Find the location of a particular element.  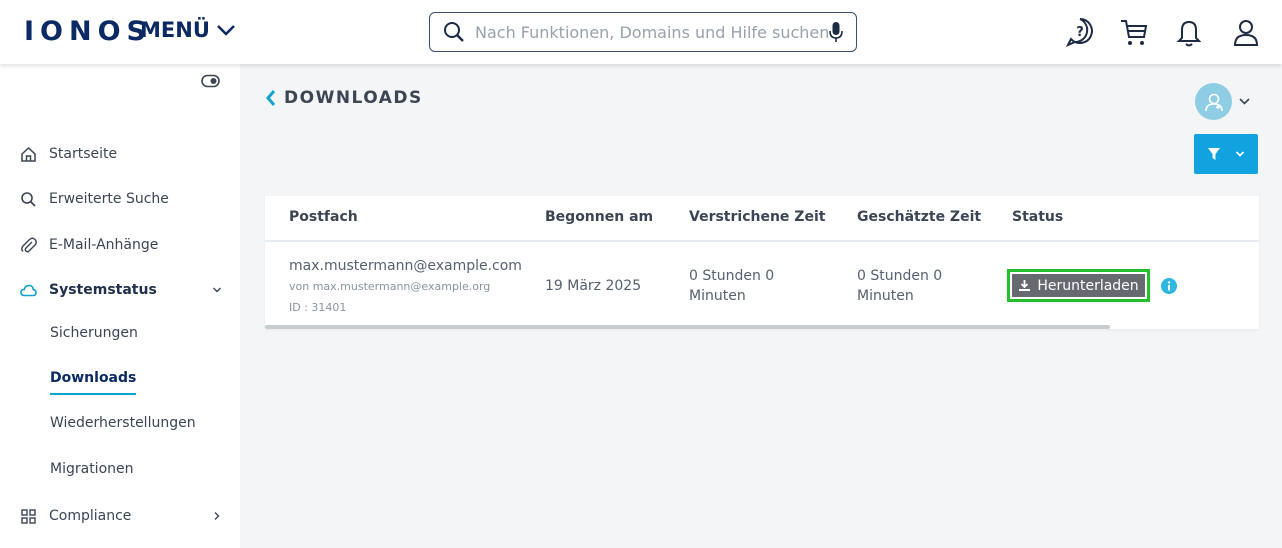

sidebar-item-email-anhaenge: E-Mail-Anhänge is located at coordinates (120, 245).